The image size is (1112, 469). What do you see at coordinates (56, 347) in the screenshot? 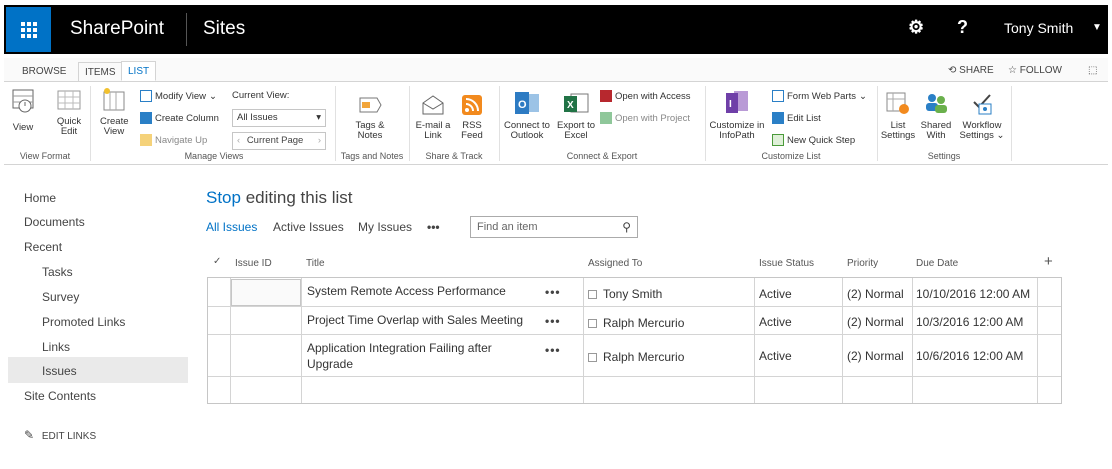
I see `nav-item-links: Links` at bounding box center [56, 347].